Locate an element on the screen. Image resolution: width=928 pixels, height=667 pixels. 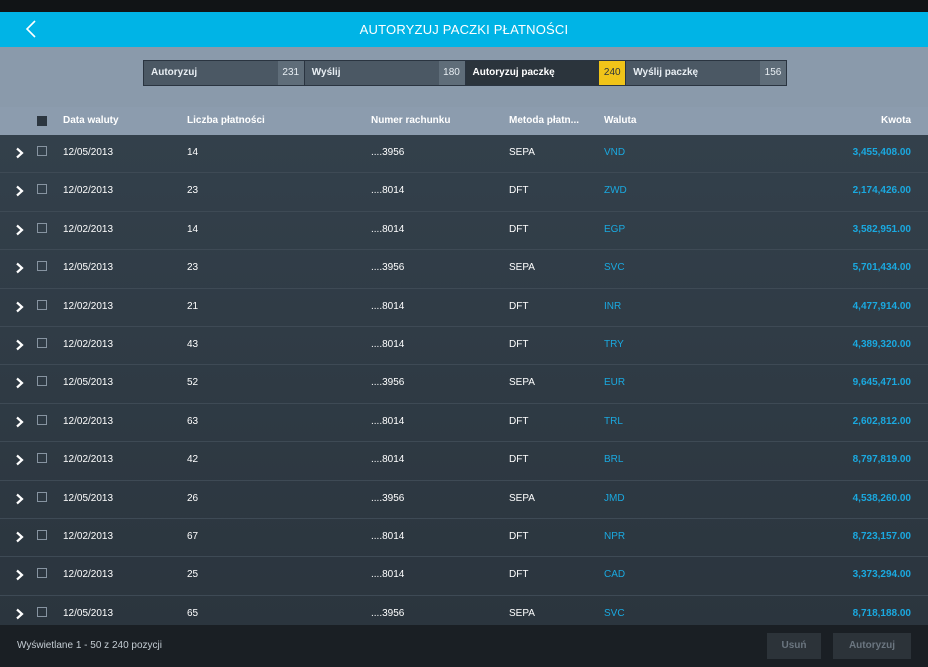
column-header-date: Data waluty is located at coordinates (91, 121).